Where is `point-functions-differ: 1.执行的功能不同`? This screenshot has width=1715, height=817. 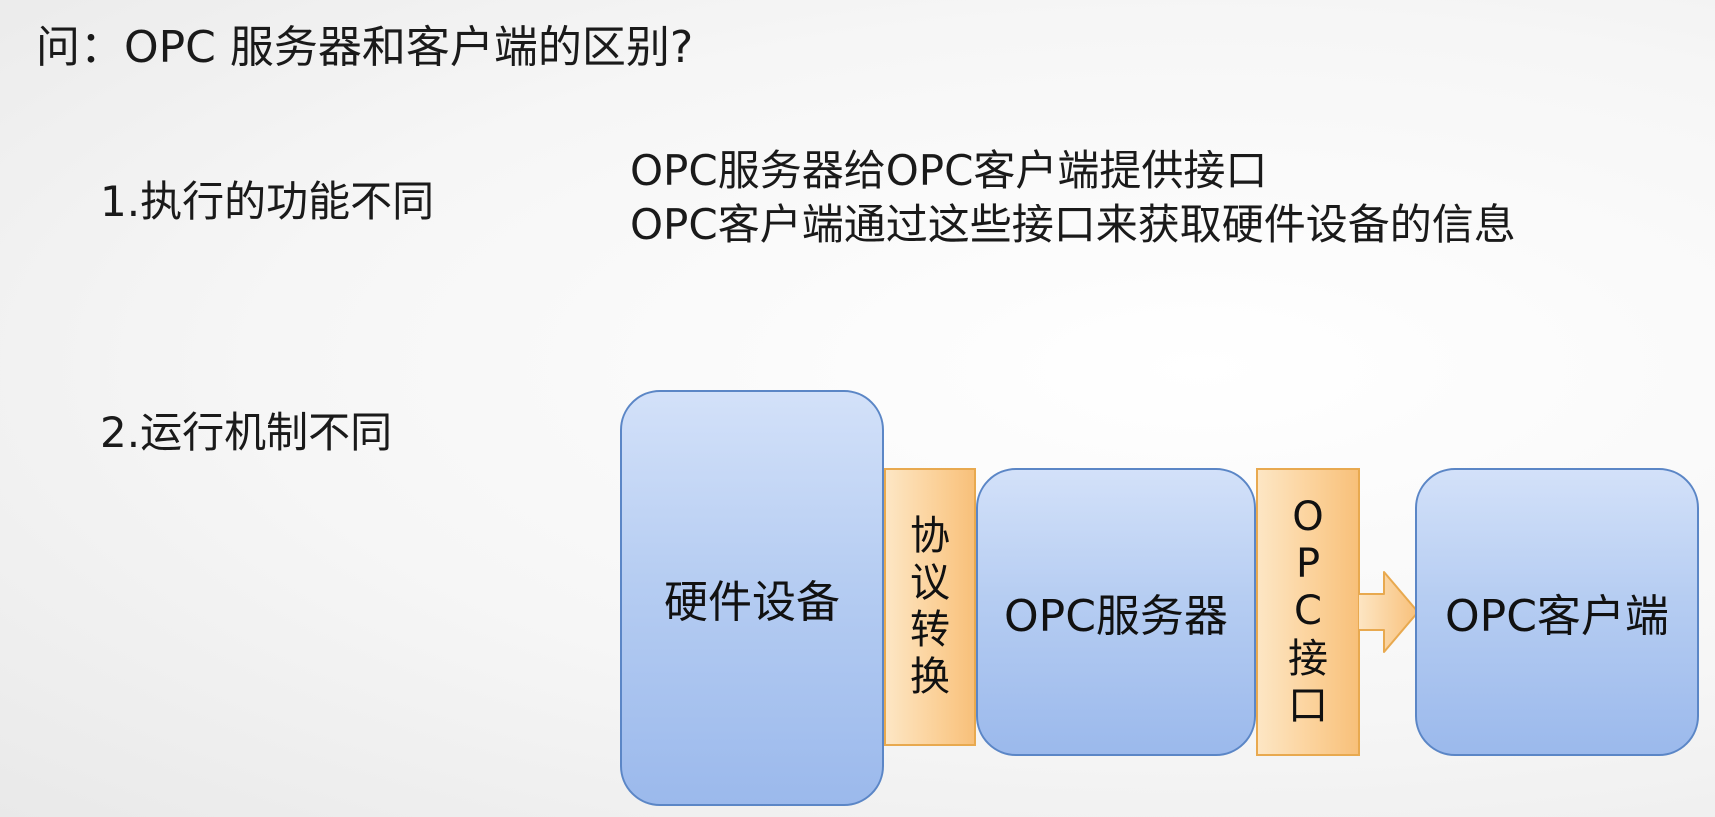 point-functions-differ: 1.执行的功能不同 is located at coordinates (267, 201).